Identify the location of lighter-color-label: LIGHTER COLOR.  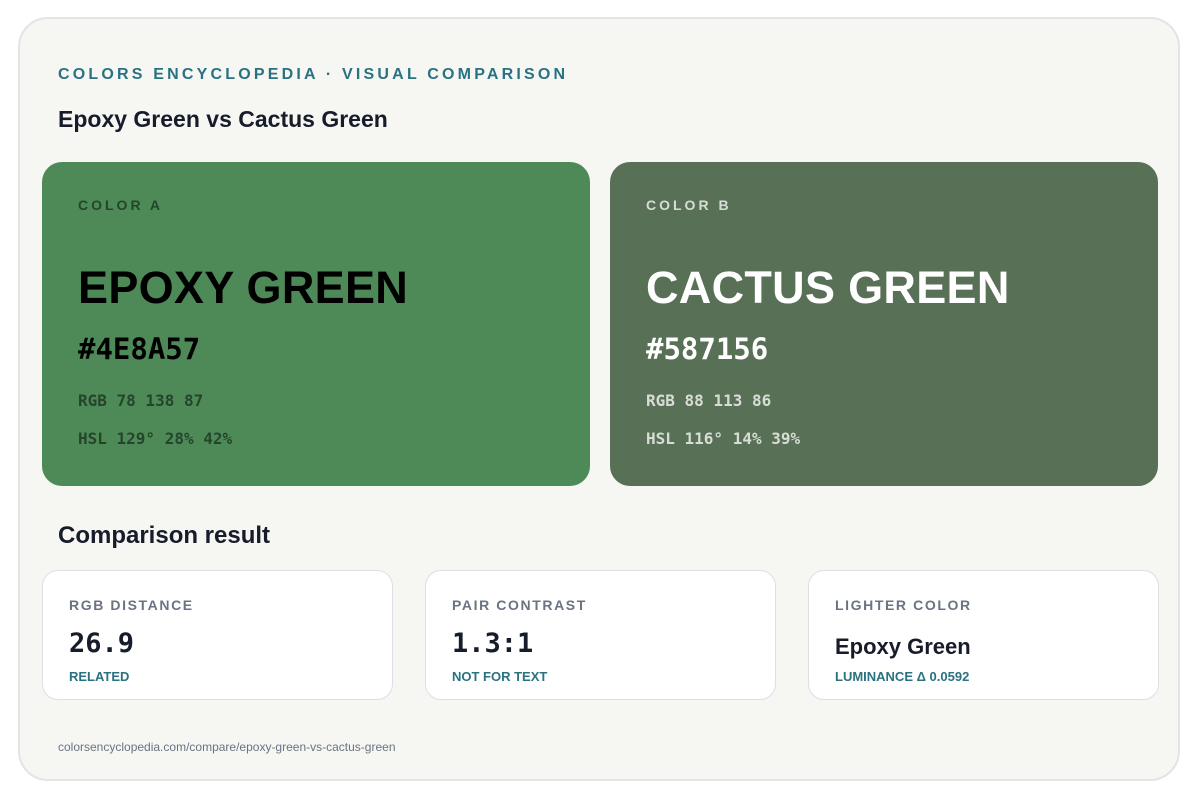
(903, 605).